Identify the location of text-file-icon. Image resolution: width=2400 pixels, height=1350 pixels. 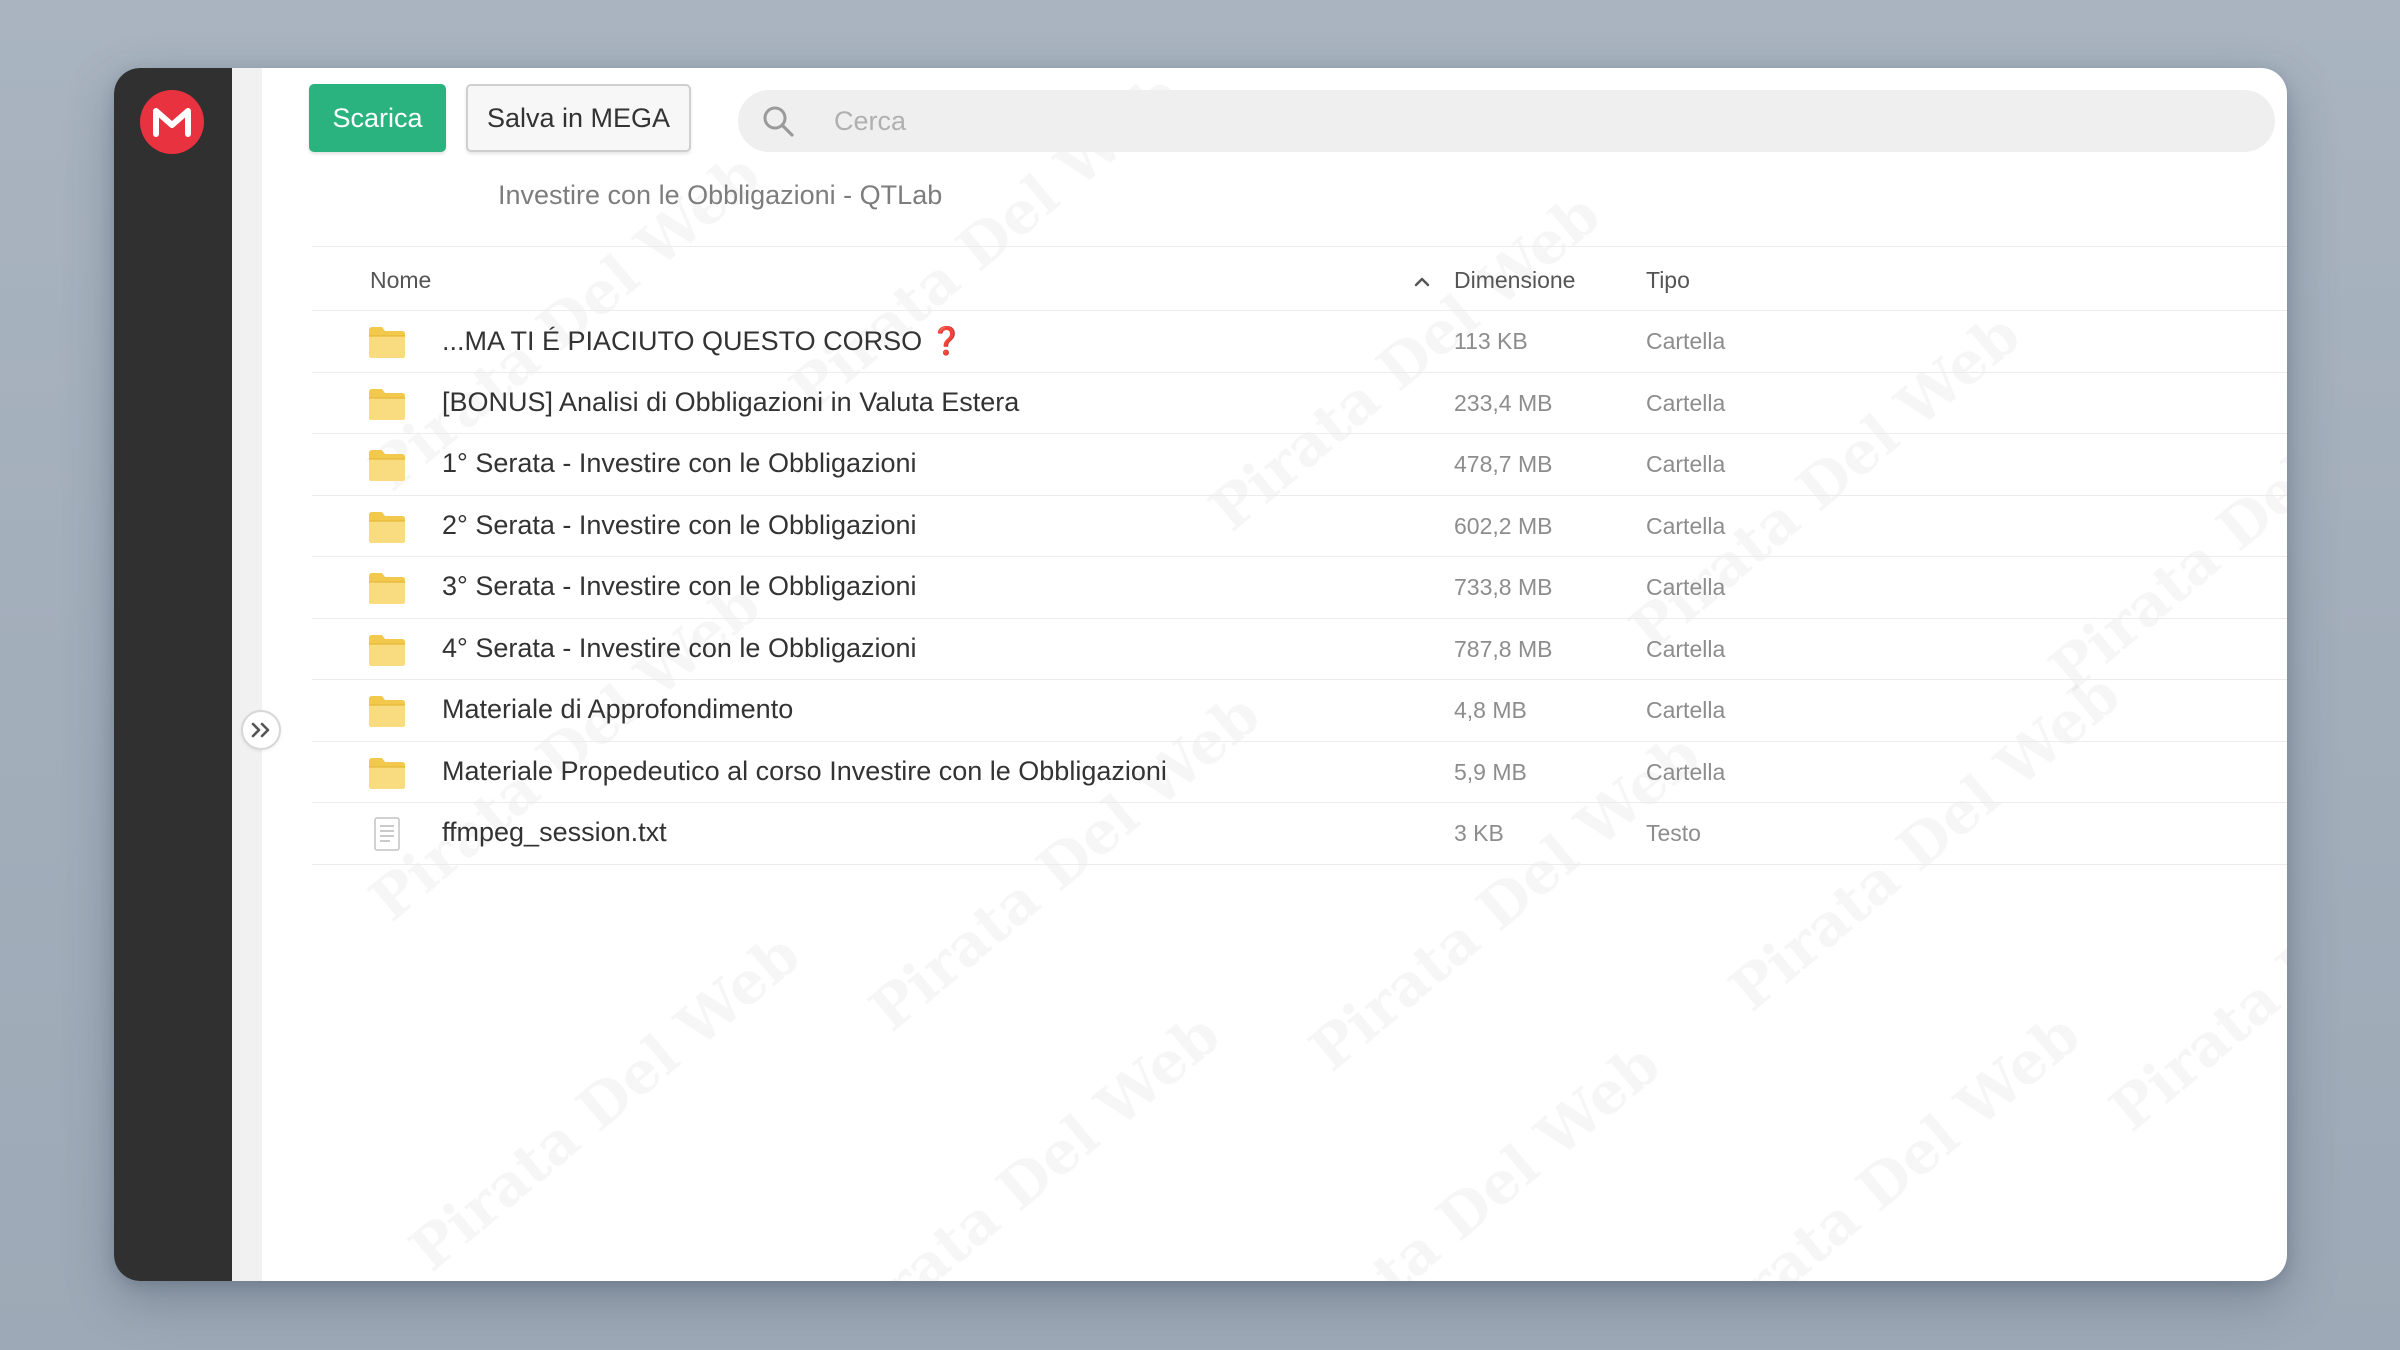
(387, 834).